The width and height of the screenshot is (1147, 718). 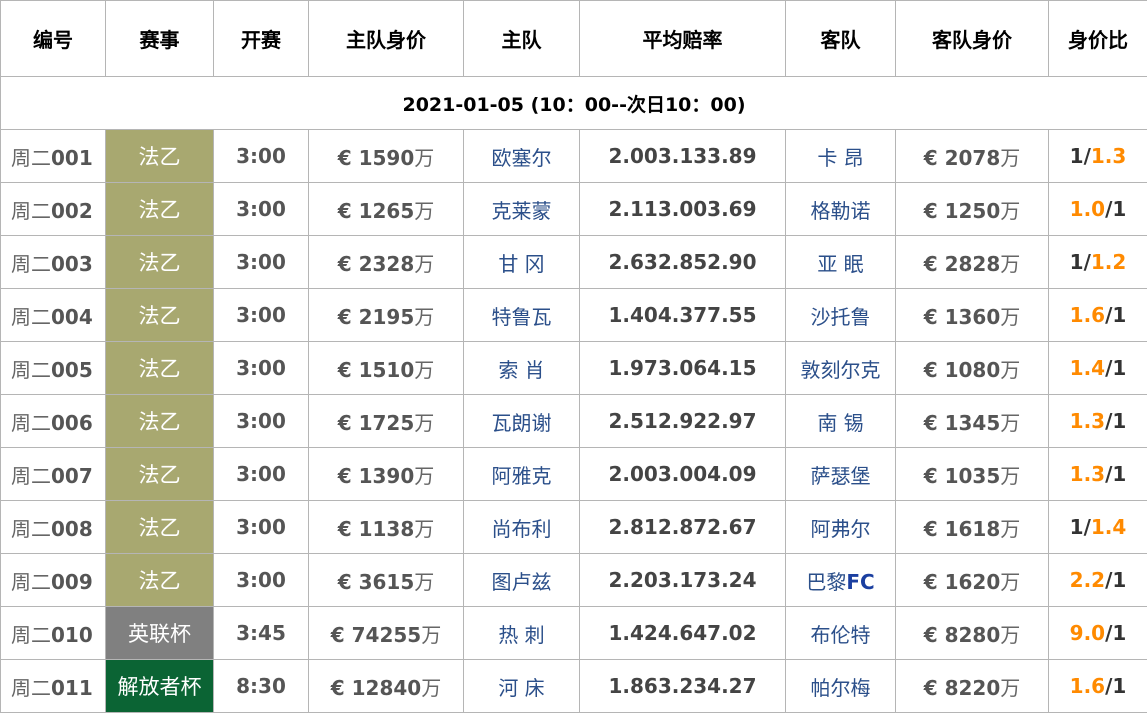 What do you see at coordinates (261, 633) in the screenshot?
I see `kickoff-time: 3:45` at bounding box center [261, 633].